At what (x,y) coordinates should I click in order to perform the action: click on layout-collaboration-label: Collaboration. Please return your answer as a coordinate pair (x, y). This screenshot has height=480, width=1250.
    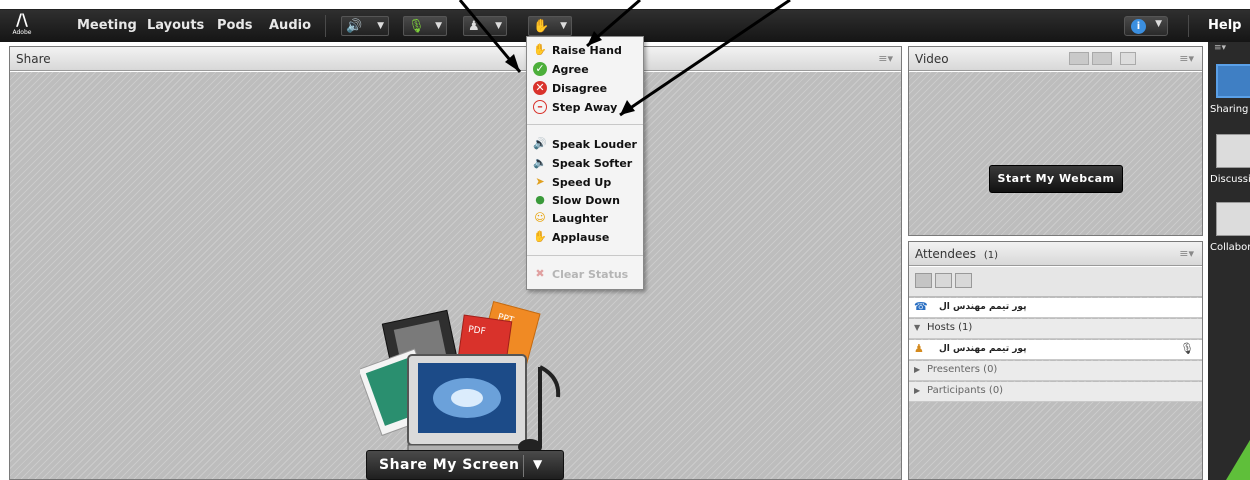
    Looking at the image, I should click on (1230, 247).